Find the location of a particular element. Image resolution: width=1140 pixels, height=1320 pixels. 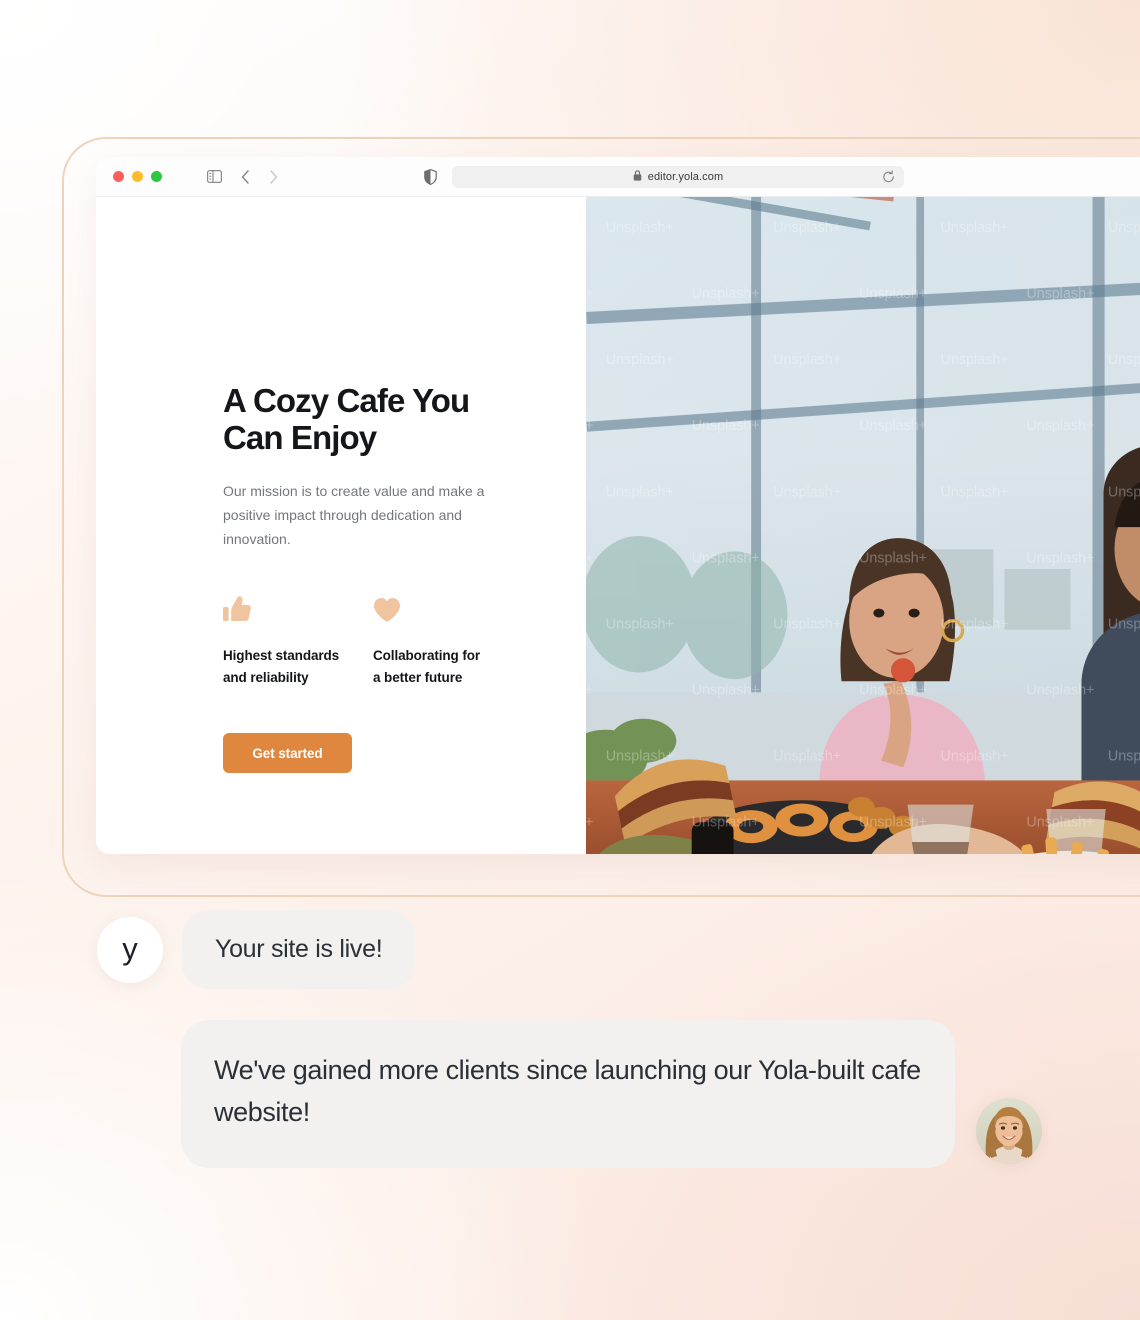

minimize-window-button is located at coordinates (137, 176).